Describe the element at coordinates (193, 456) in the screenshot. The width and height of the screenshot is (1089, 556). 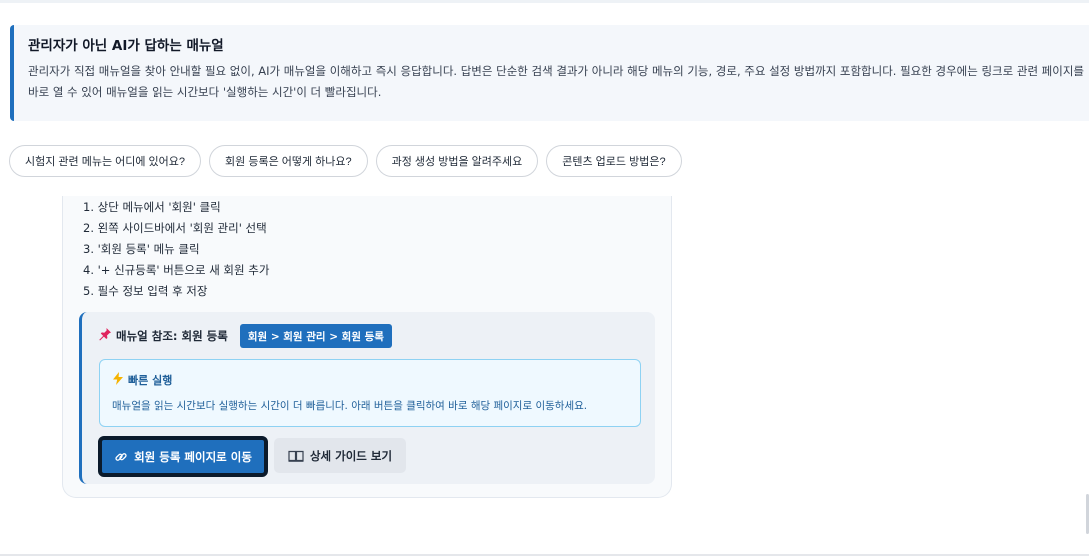
I see `go-member-register-label: 회원 등록 페이지로 이동` at that location.